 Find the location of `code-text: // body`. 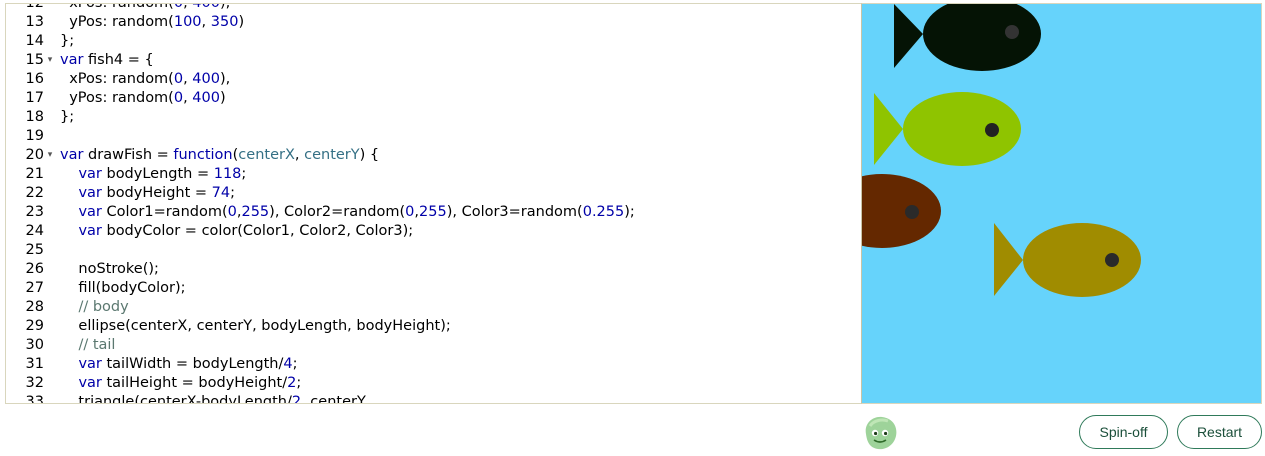

code-text: // body is located at coordinates (92, 307).